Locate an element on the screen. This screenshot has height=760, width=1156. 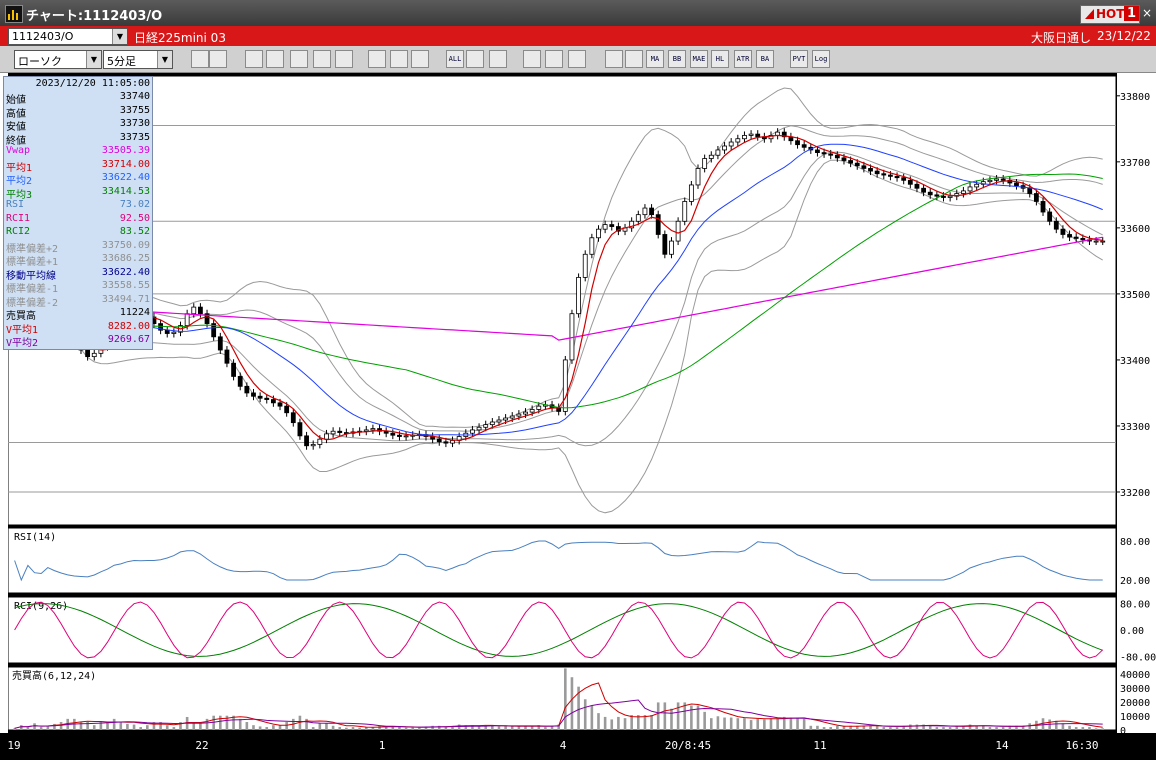
rect-icon is located at coordinates (377, 59).